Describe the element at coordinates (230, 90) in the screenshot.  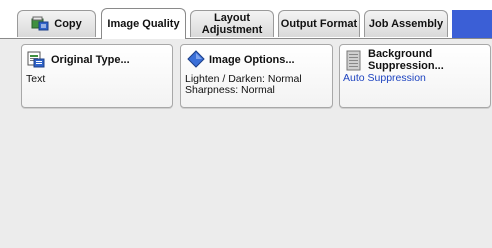
I see `image-options-sharpness: Sharpness: Normal` at that location.